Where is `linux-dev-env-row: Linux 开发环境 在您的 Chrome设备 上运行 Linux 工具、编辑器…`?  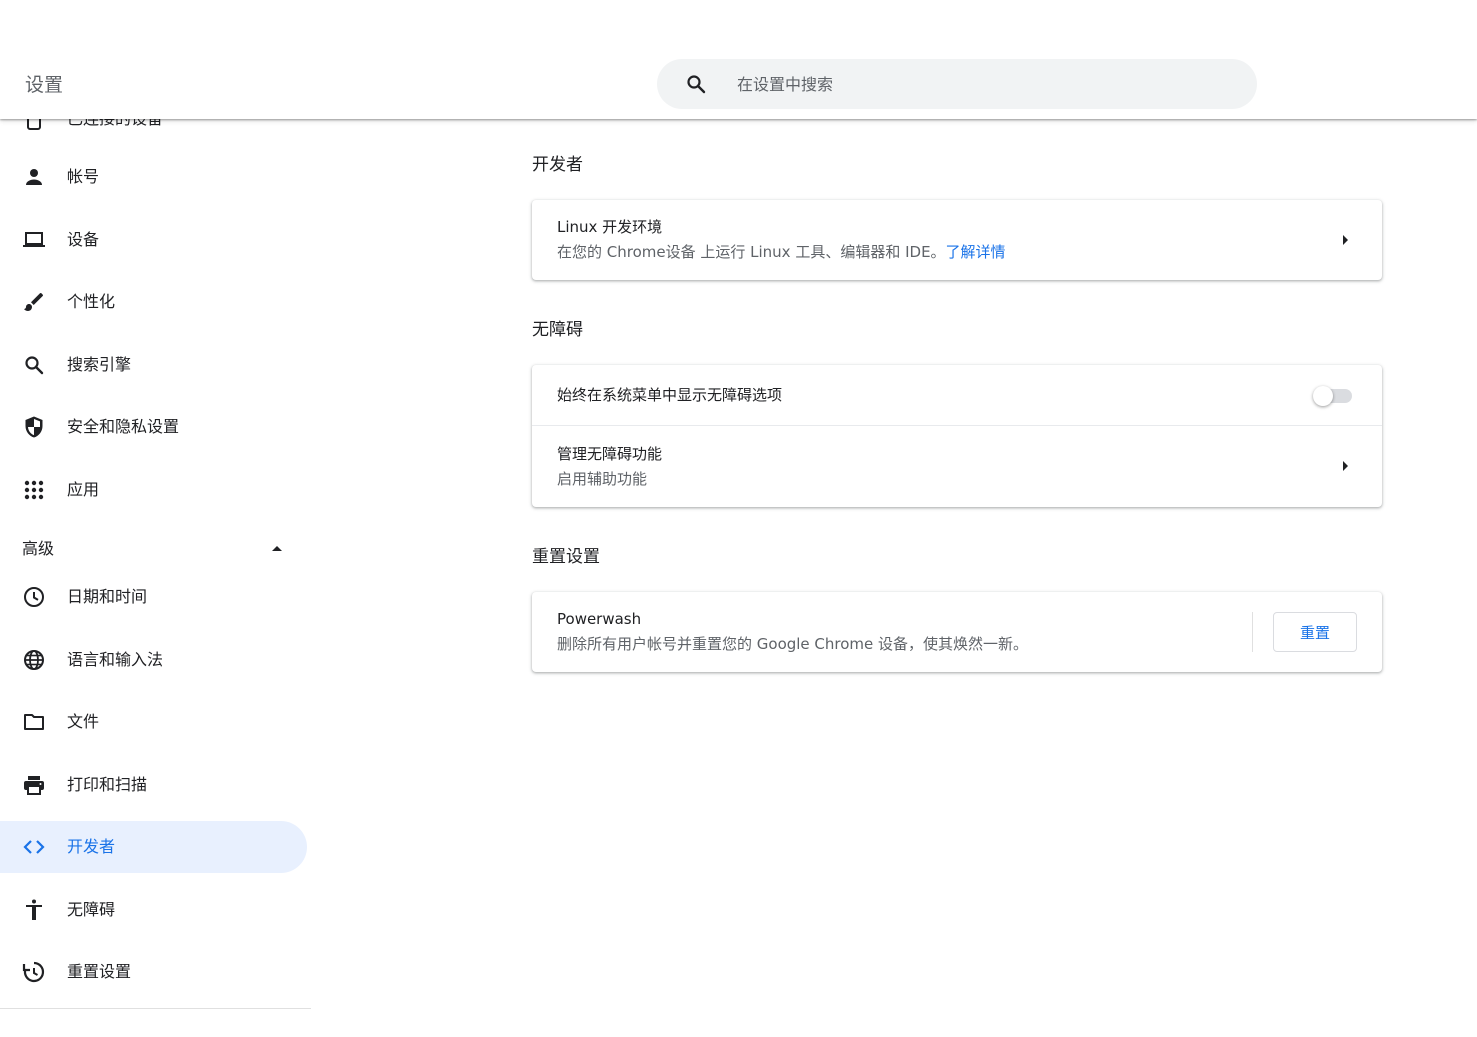 linux-dev-env-row: Linux 开发环境 在您的 Chrome设备 上运行 Linux 工具、编辑器… is located at coordinates (957, 240).